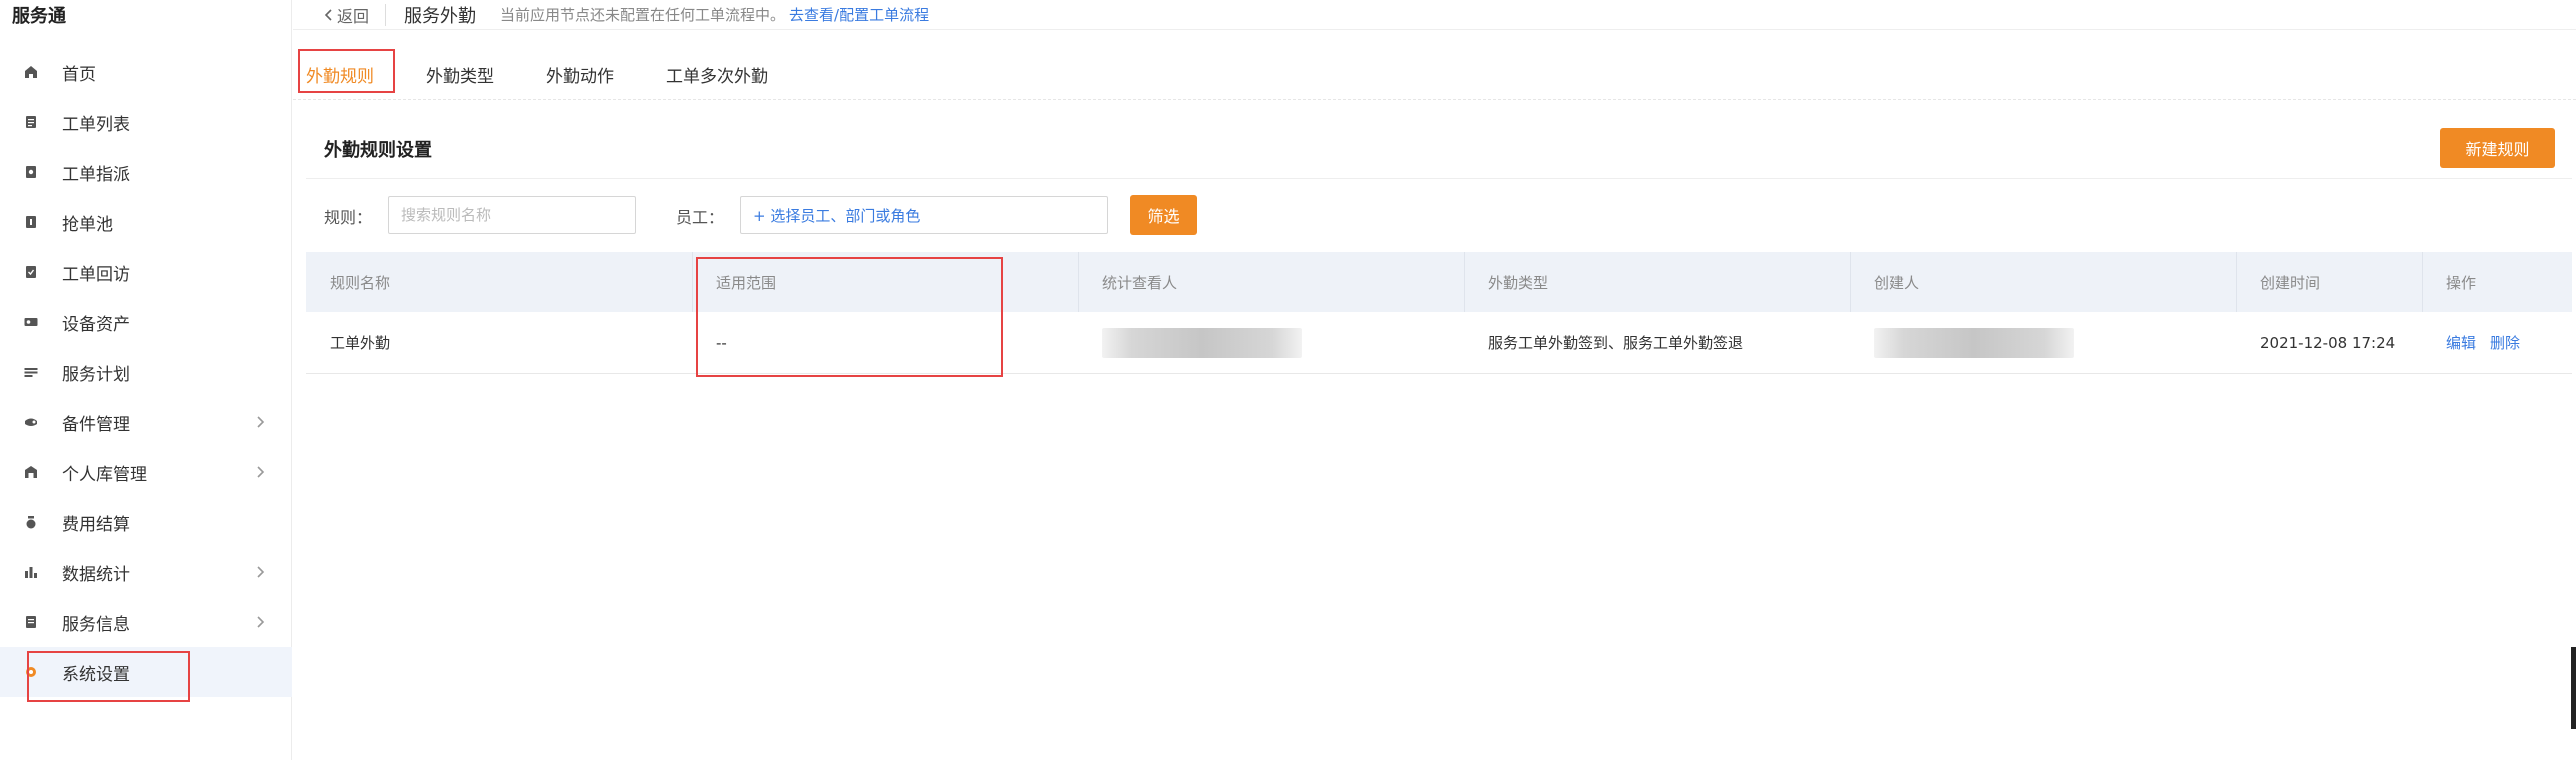 The width and height of the screenshot is (2576, 760). What do you see at coordinates (31, 122) in the screenshot?
I see `clipboard-icon` at bounding box center [31, 122].